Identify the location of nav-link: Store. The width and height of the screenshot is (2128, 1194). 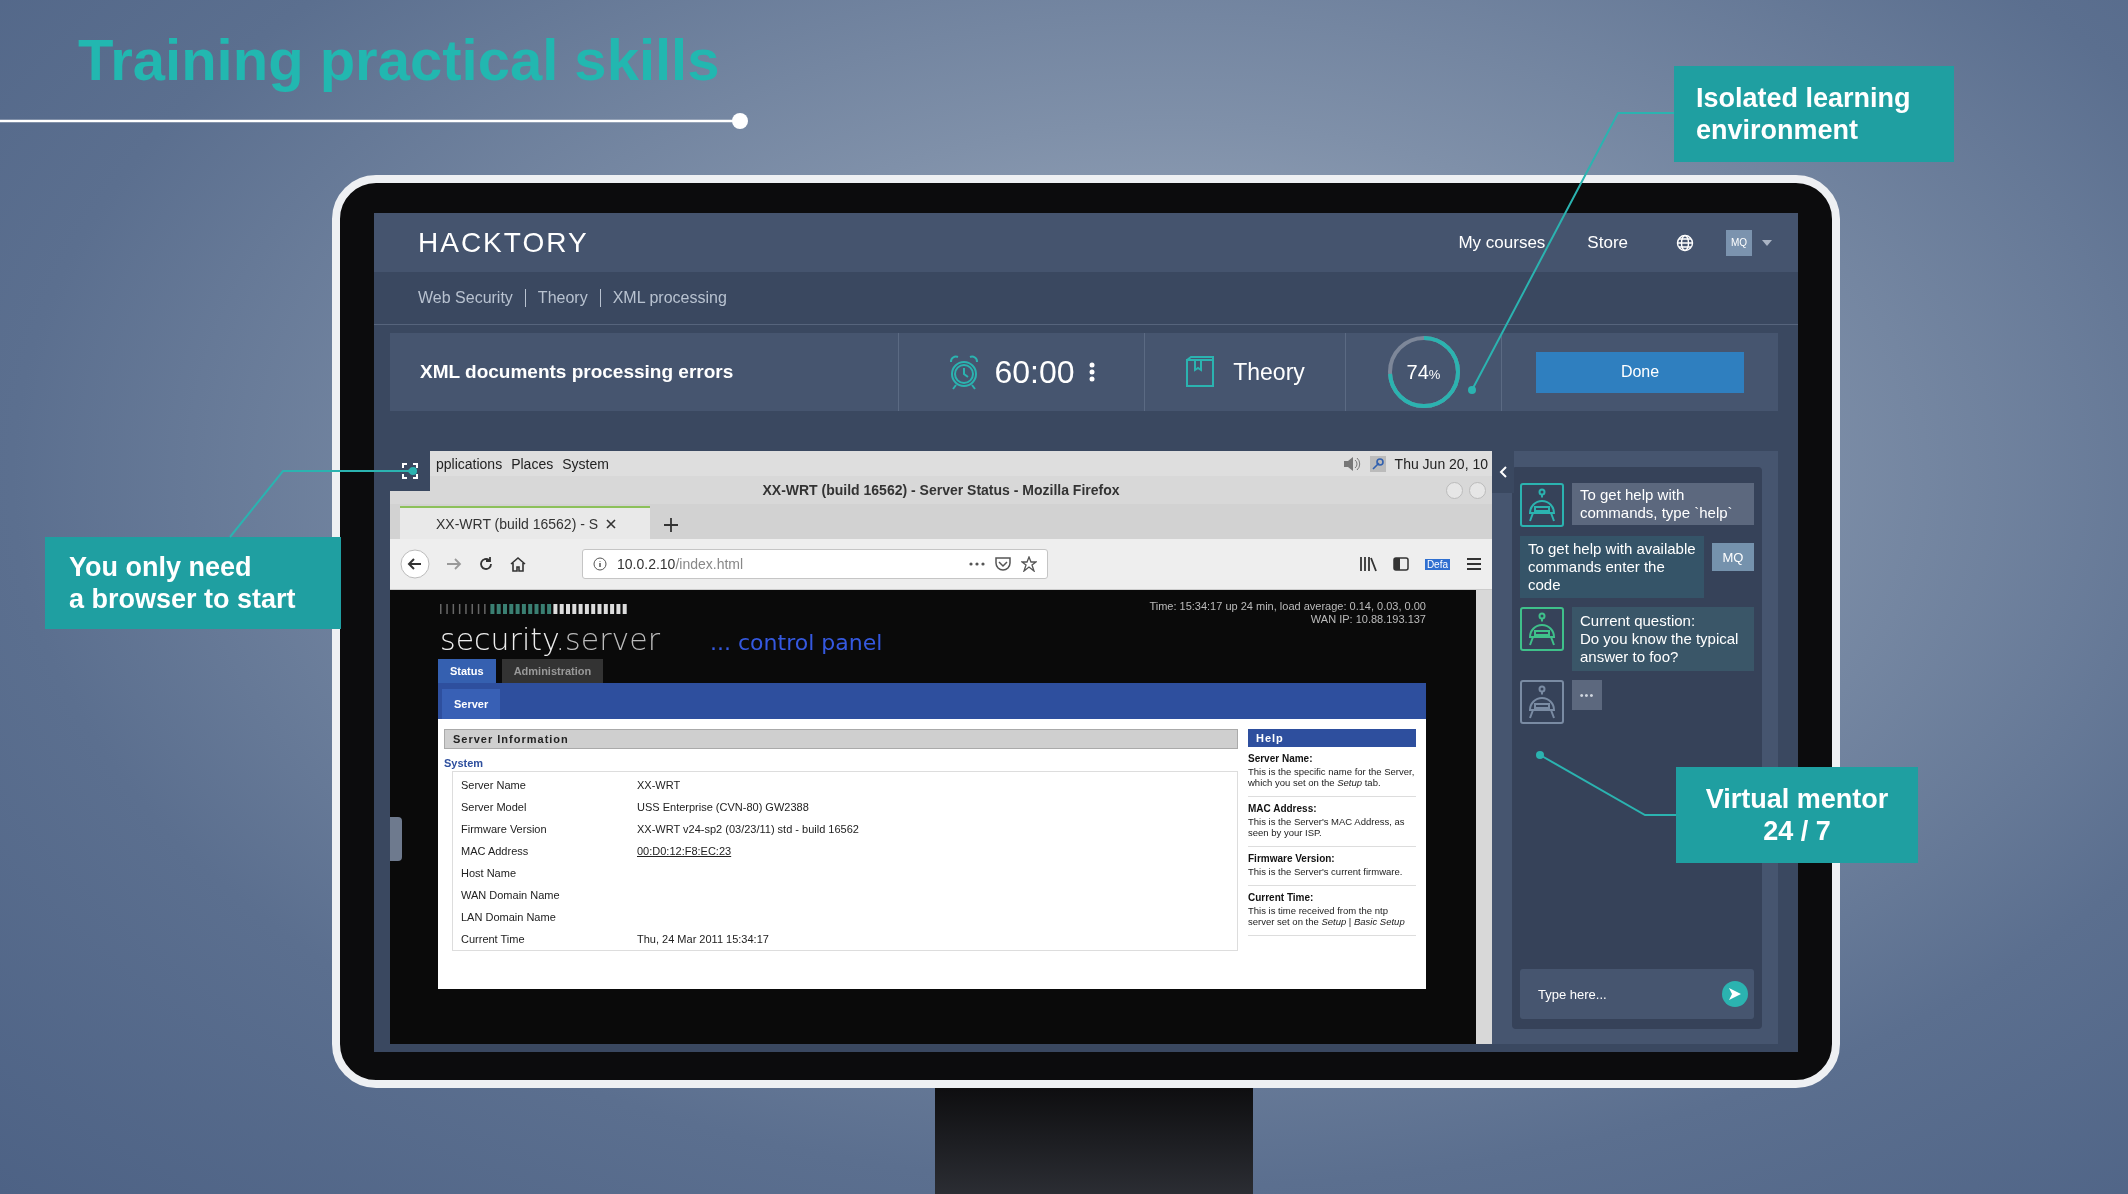
(1607, 242).